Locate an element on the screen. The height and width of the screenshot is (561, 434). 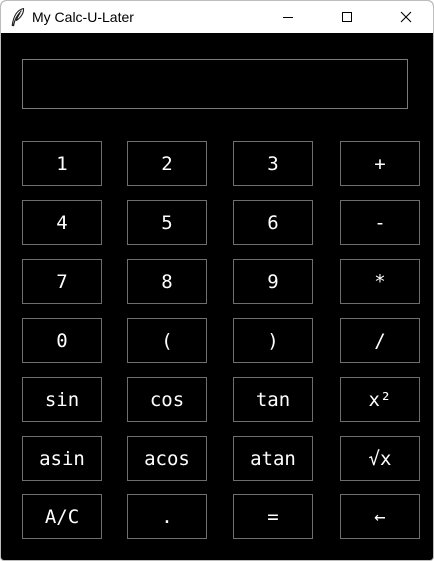
square-root-button: √x is located at coordinates (380, 458).